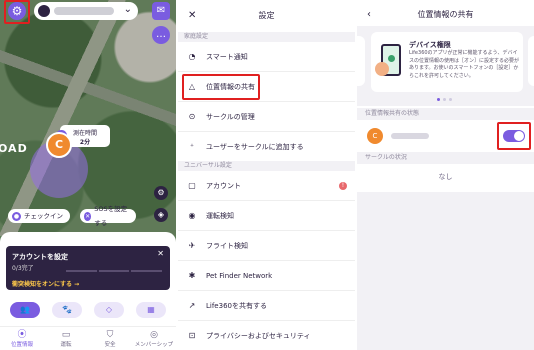 This screenshot has width=534, height=350. I want to click on people-icon: 👥, so click(25, 310).